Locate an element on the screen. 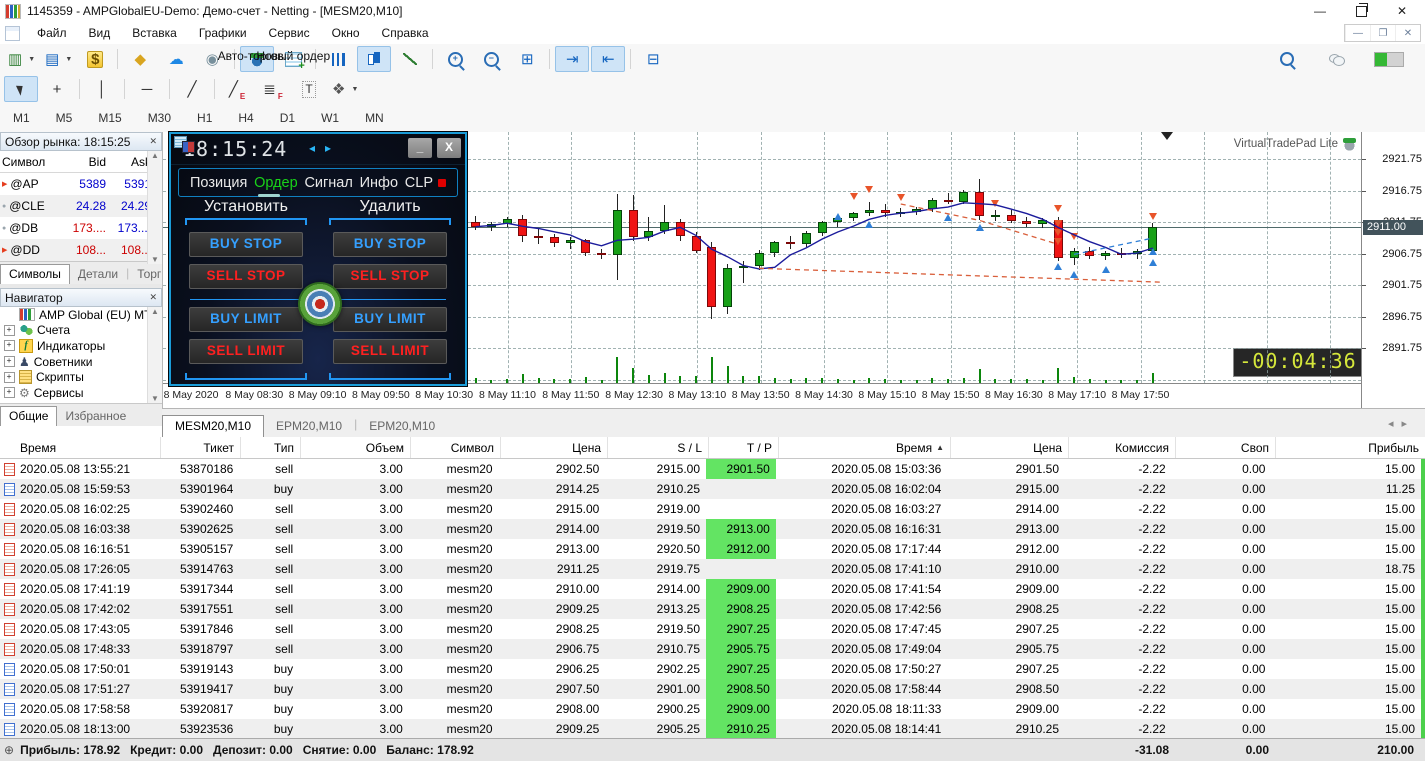 The image size is (1425, 784). vtp-minimize-button: _ is located at coordinates (420, 148).